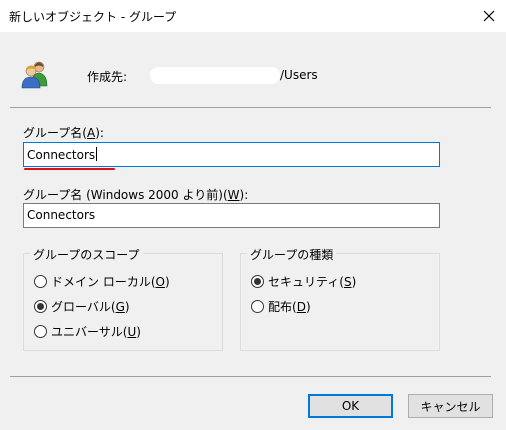 Image resolution: width=506 pixels, height=430 pixels. What do you see at coordinates (69, 169) in the screenshot?
I see `annotation-underline` at bounding box center [69, 169].